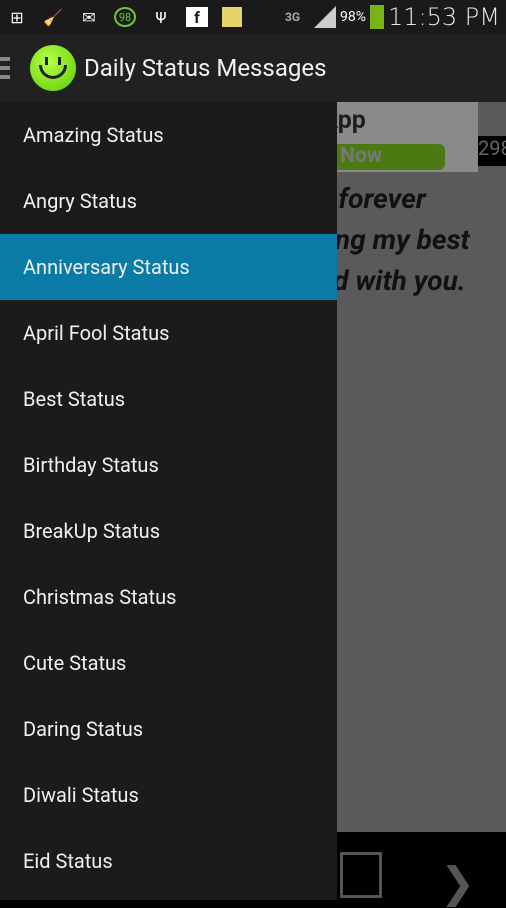 This screenshot has height=908, width=506. Describe the element at coordinates (168, 135) in the screenshot. I see `drawer-item: Amazing Status` at that location.